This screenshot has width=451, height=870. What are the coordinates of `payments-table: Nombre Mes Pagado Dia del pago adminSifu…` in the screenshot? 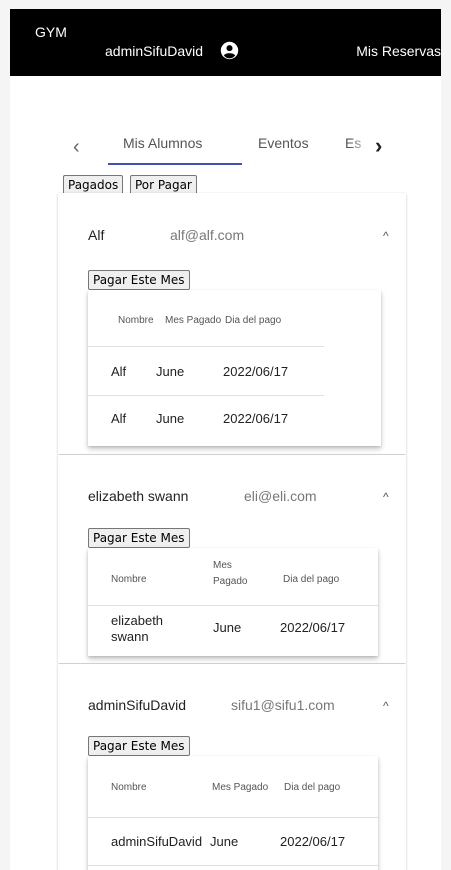 It's located at (233, 813).